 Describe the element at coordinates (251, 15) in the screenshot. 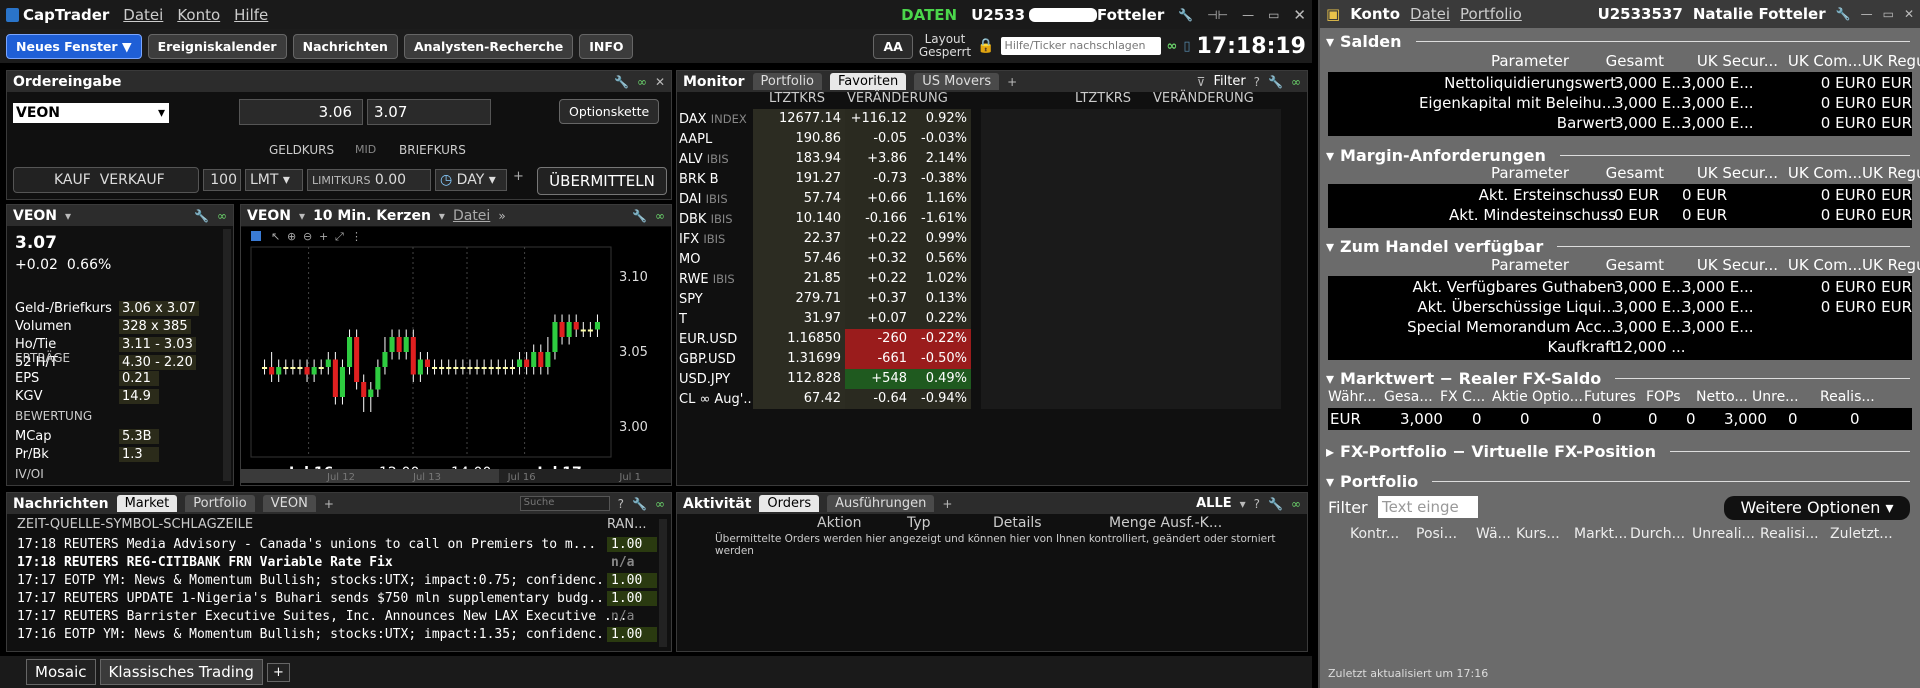

I see `menu-hilfe: Hilfe` at that location.